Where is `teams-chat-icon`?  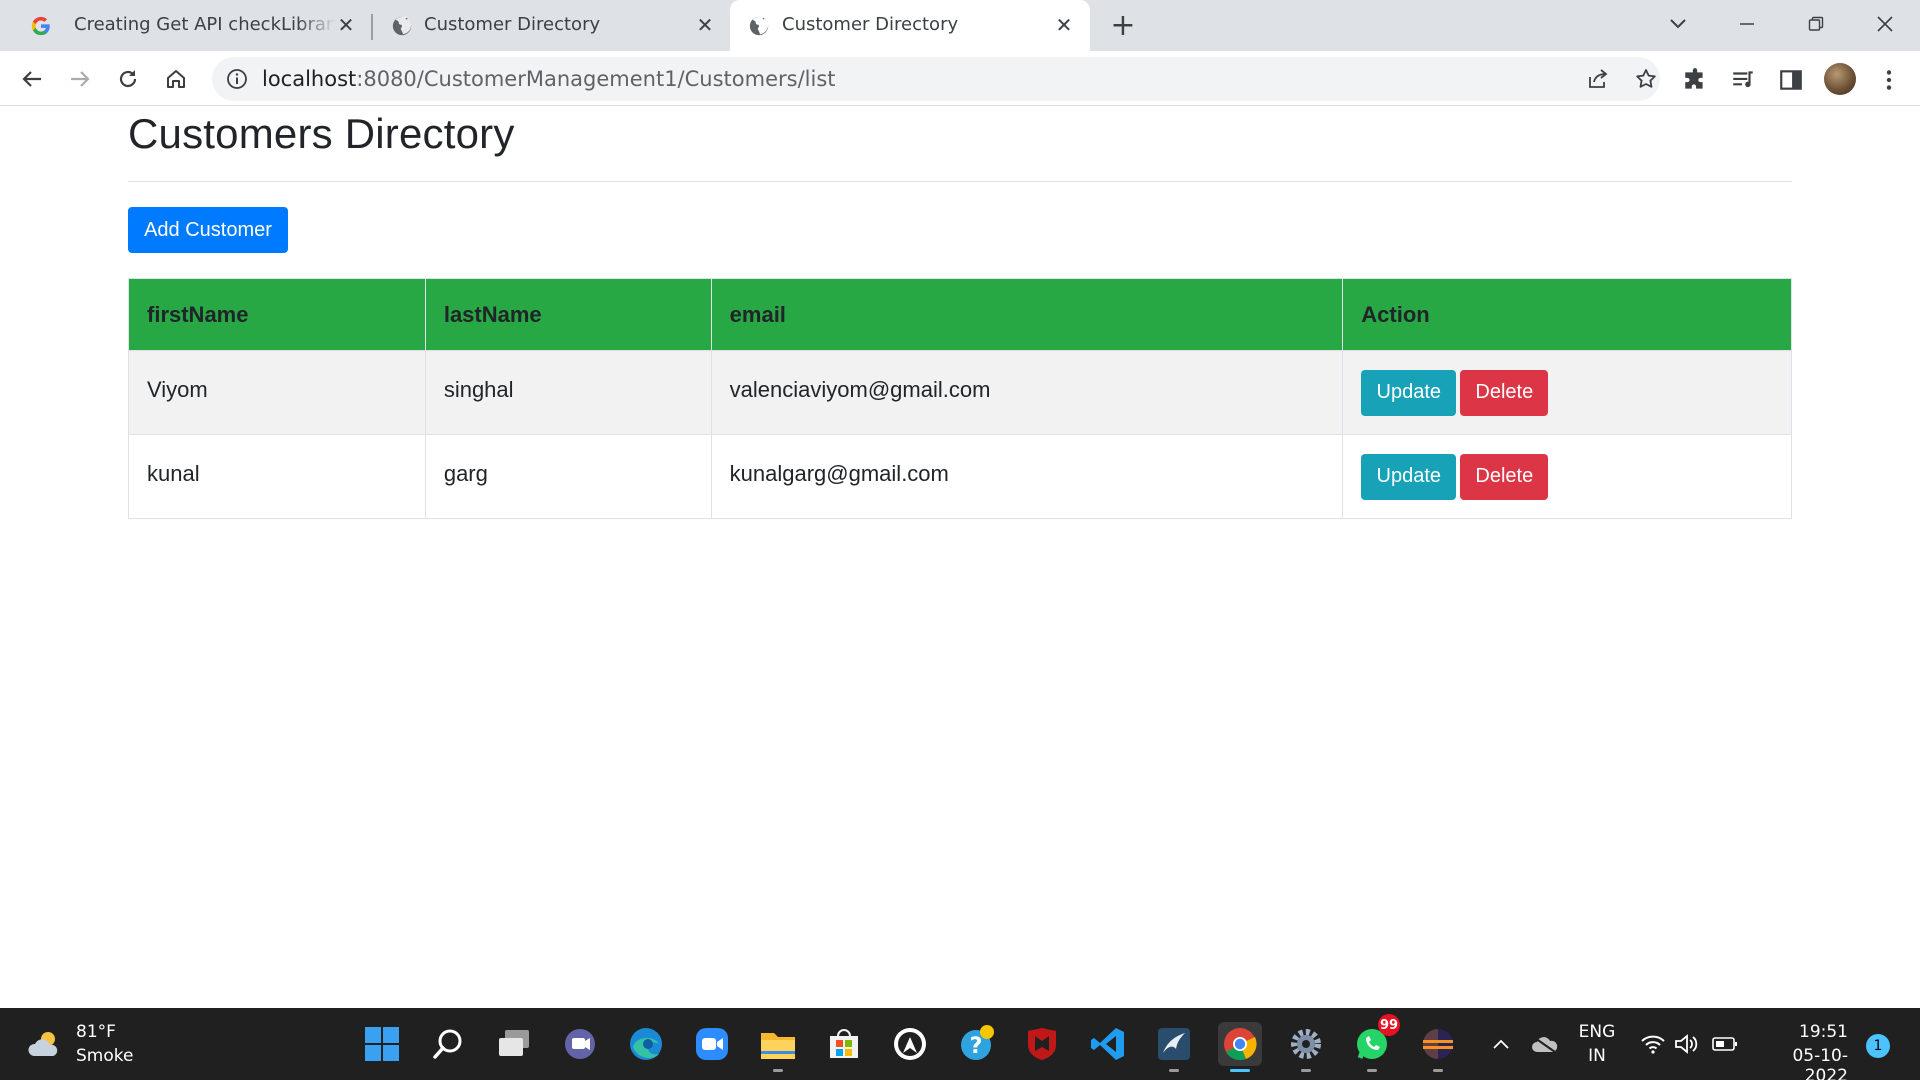
teams-chat-icon is located at coordinates (580, 1044).